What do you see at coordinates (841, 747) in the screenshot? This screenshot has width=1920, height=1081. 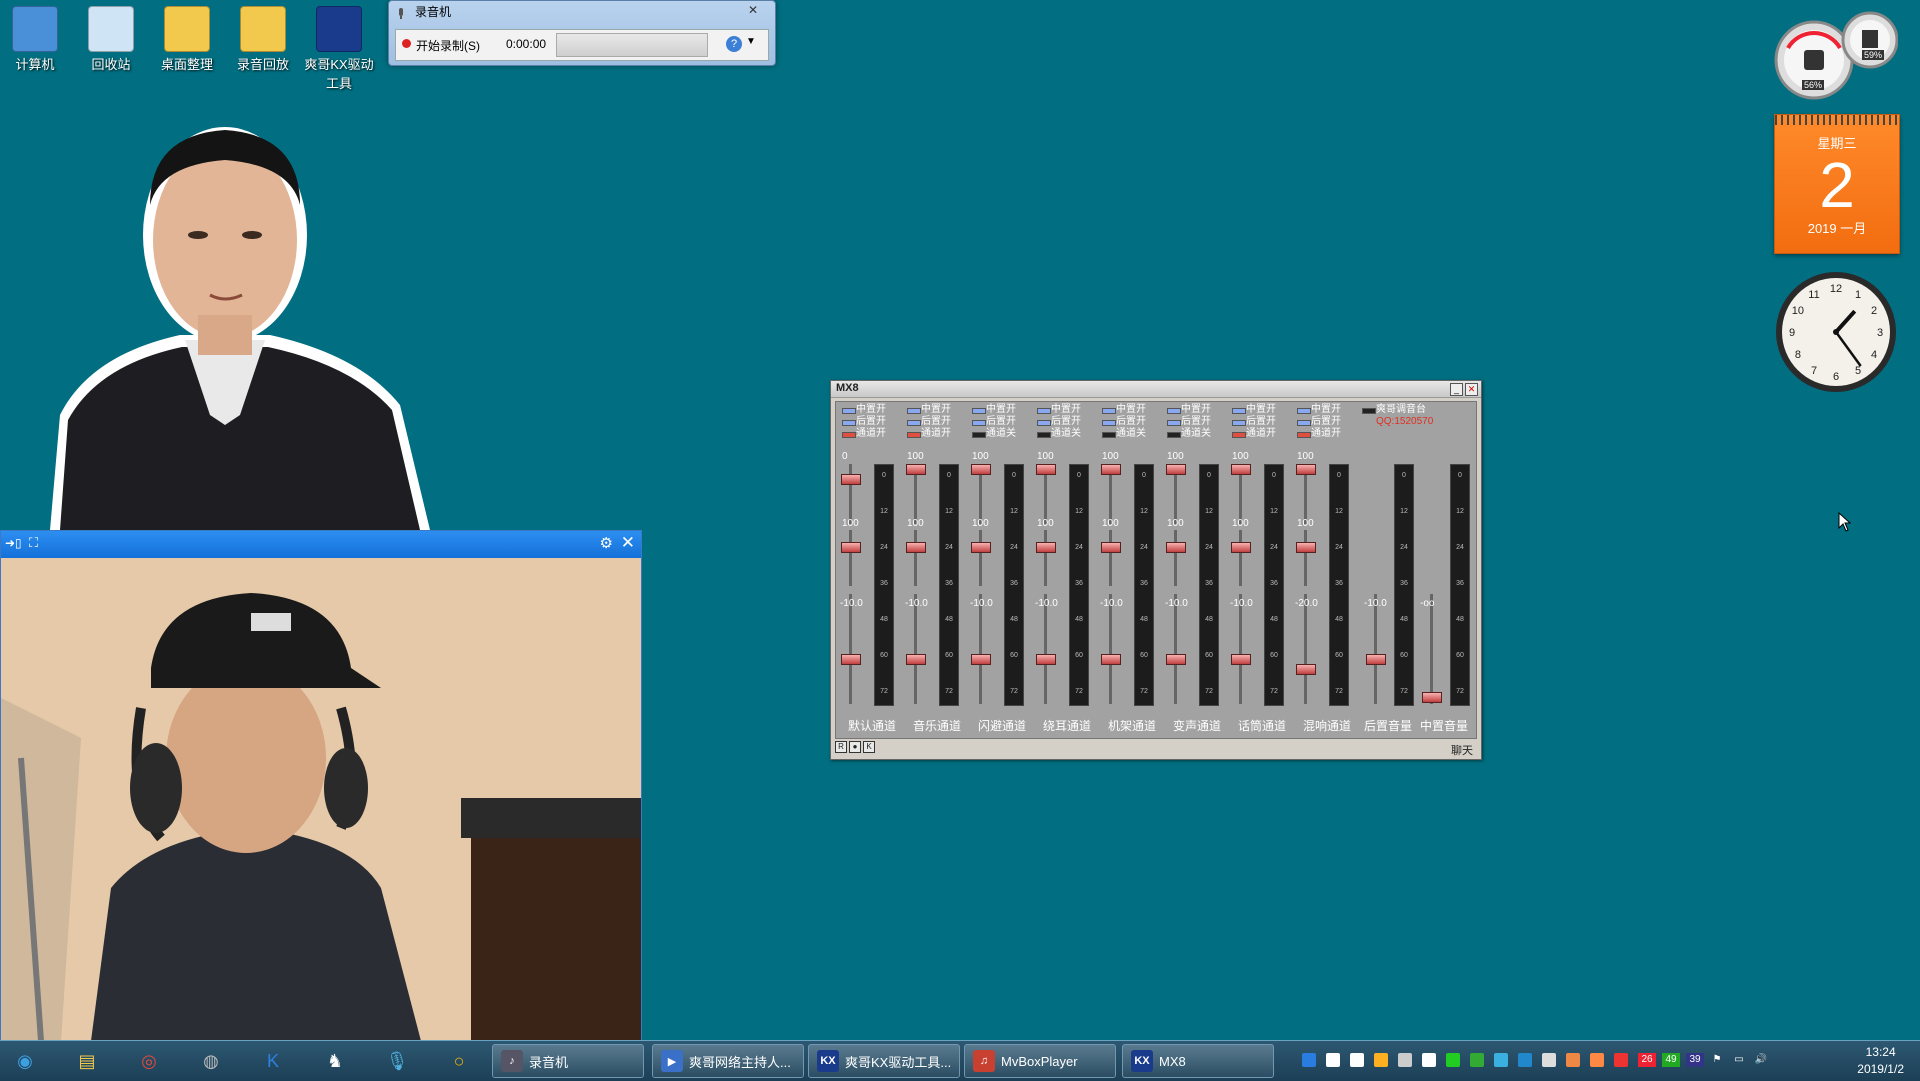 I see `status-toggle: R` at bounding box center [841, 747].